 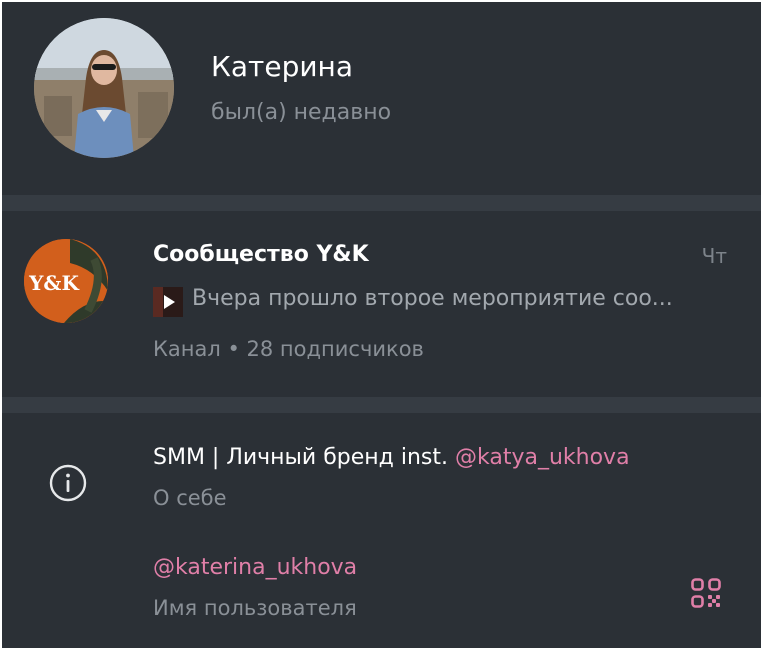 I want to click on profile-avatar, so click(x=104, y=88).